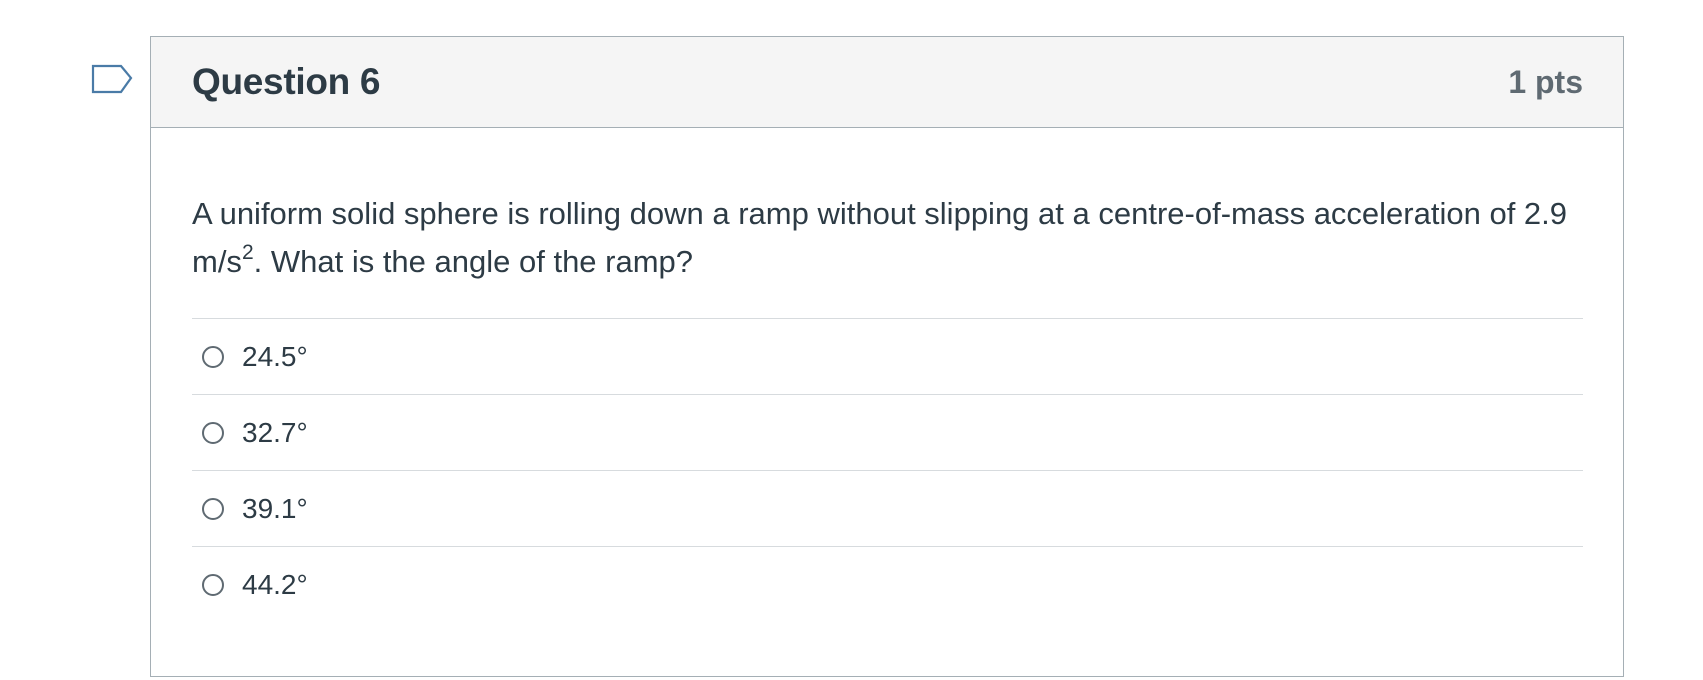 This screenshot has width=1703, height=680. What do you see at coordinates (275, 509) in the screenshot?
I see `answer-label: 39.1°` at bounding box center [275, 509].